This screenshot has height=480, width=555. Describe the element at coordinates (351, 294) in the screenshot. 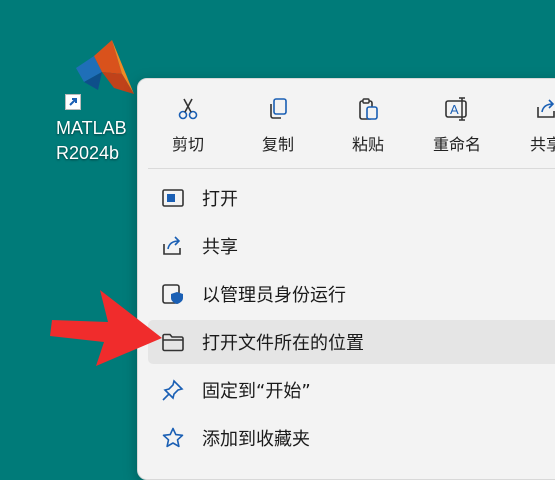

I see `menu-item-run-as-admin: 以管理员身份运行` at that location.